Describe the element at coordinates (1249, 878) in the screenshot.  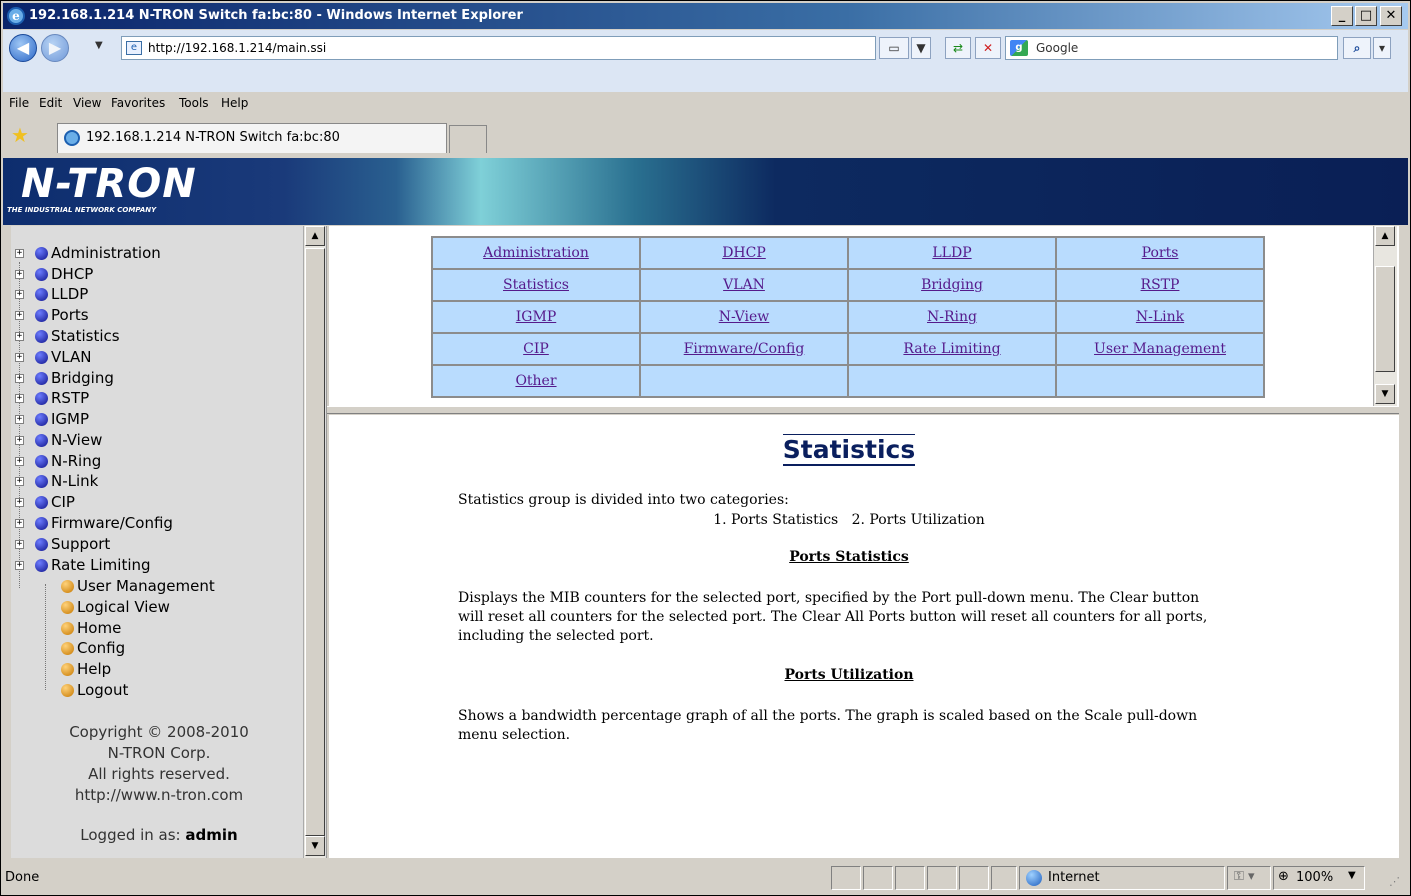
I see `protected-mode-button: ⚿ ▾` at that location.